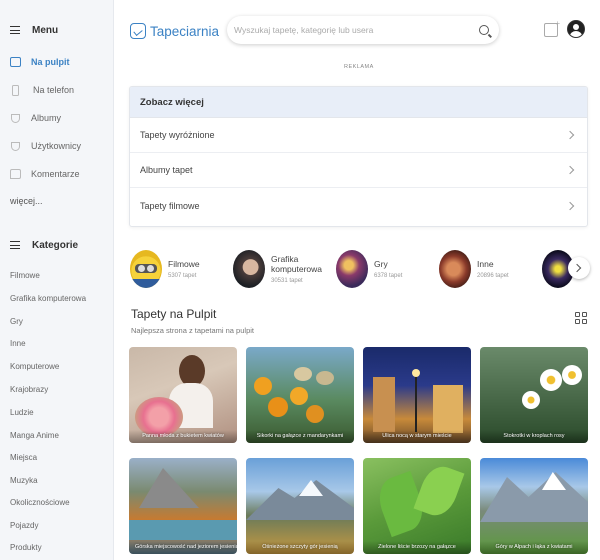 The width and height of the screenshot is (600, 560). Describe the element at coordinates (552, 28) in the screenshot. I see `add-image-icon` at that location.